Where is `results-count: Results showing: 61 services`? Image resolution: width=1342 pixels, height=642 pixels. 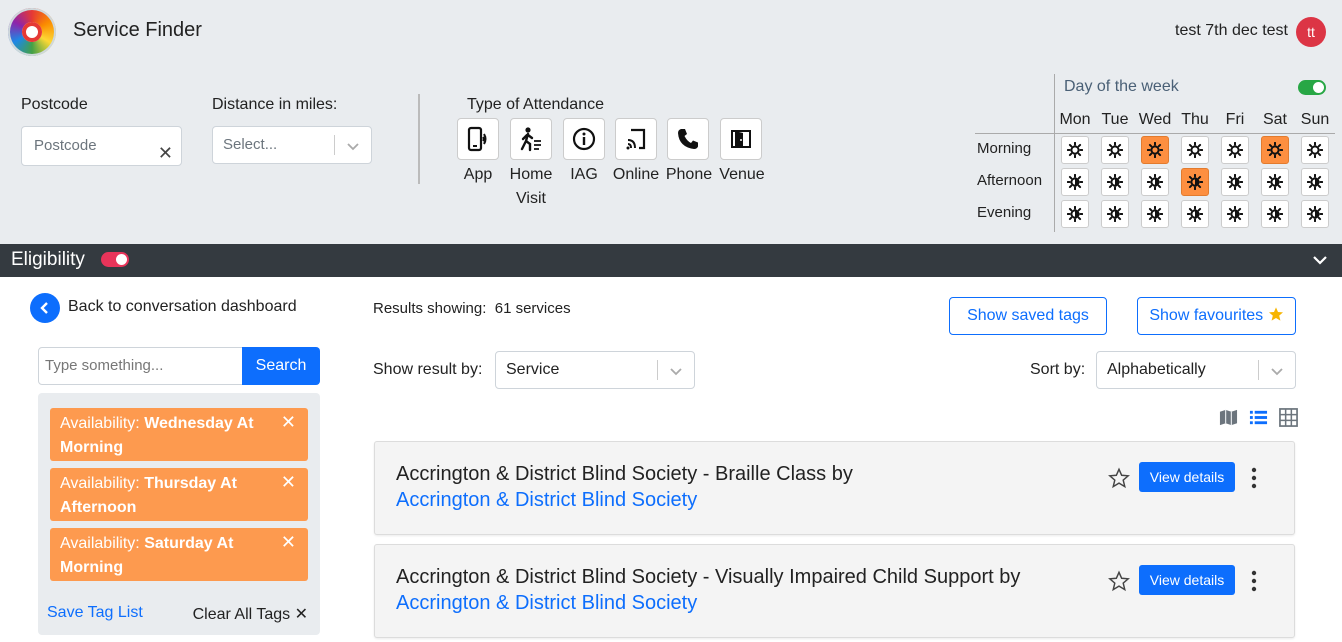
results-count: Results showing: 61 services is located at coordinates (472, 308).